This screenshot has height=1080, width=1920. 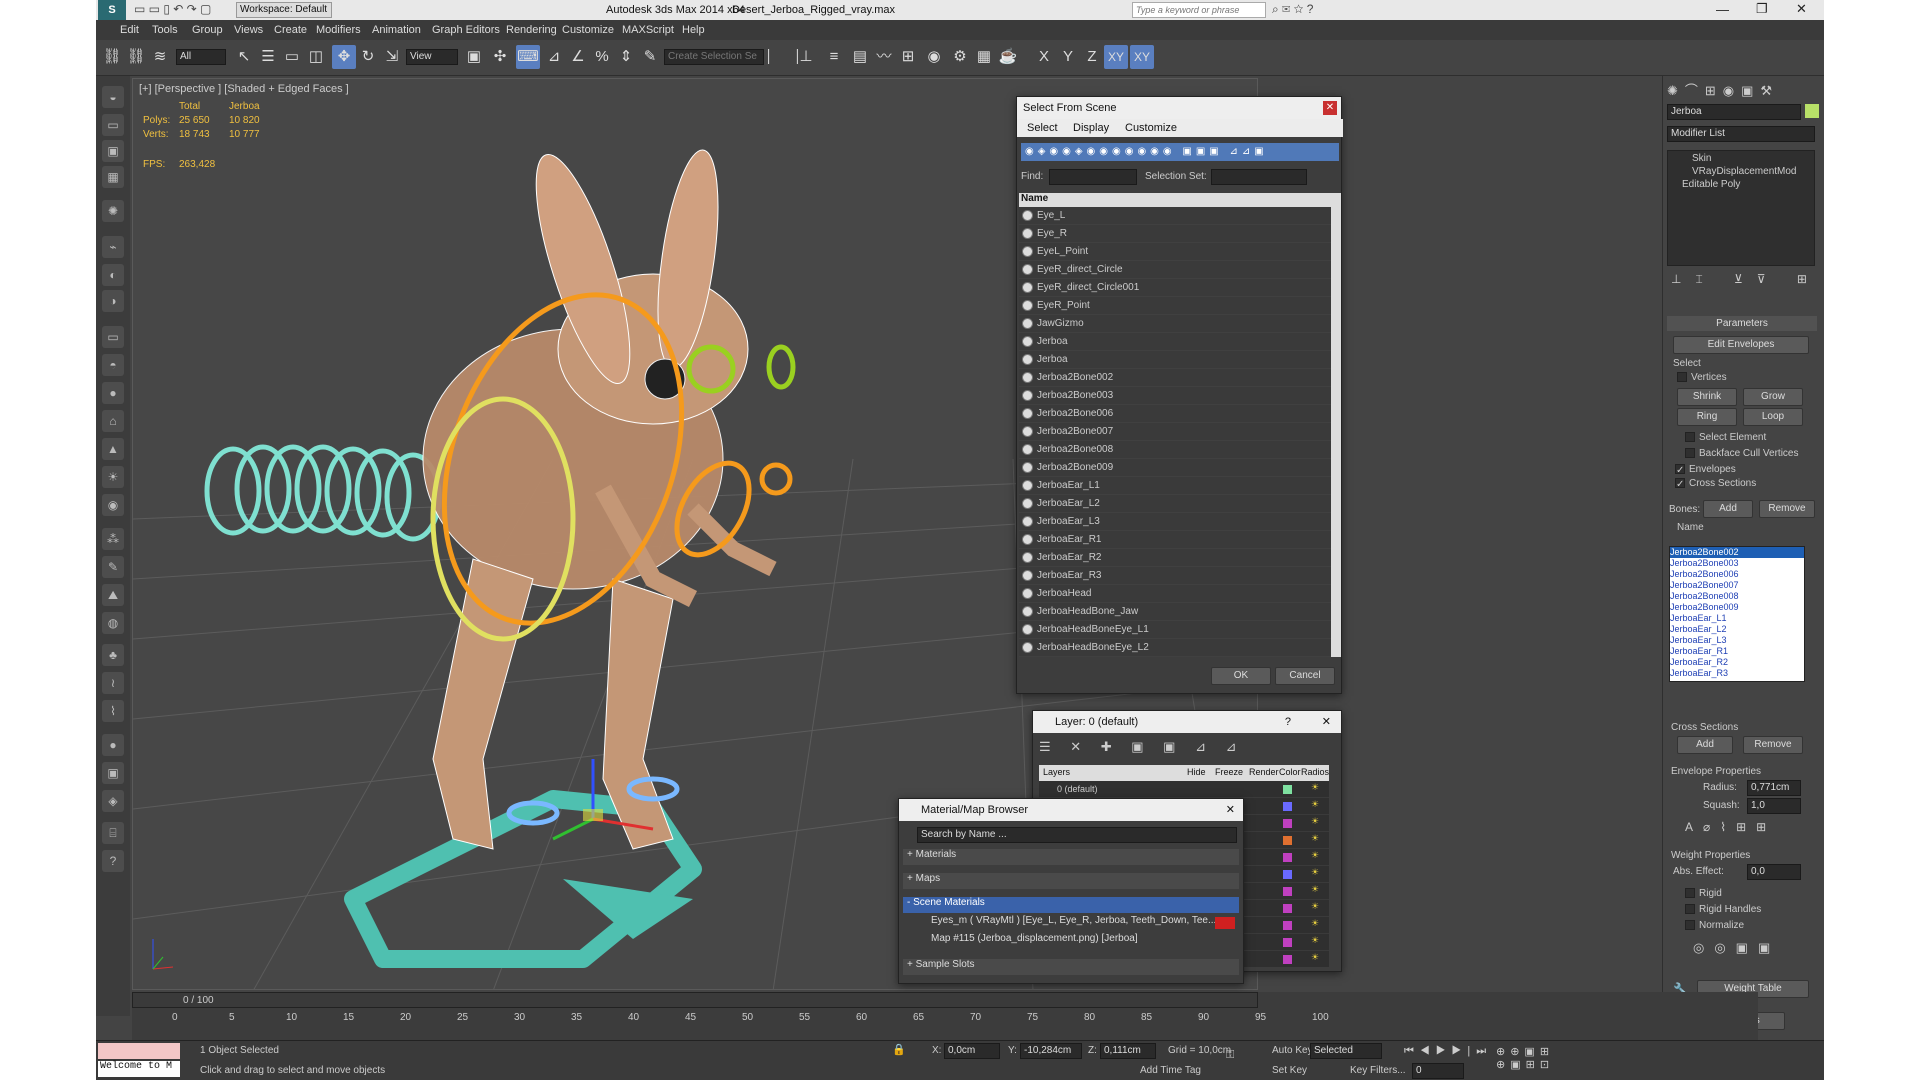 What do you see at coordinates (1175, 576) in the screenshot?
I see `list-item: JerboaEar_R3` at bounding box center [1175, 576].